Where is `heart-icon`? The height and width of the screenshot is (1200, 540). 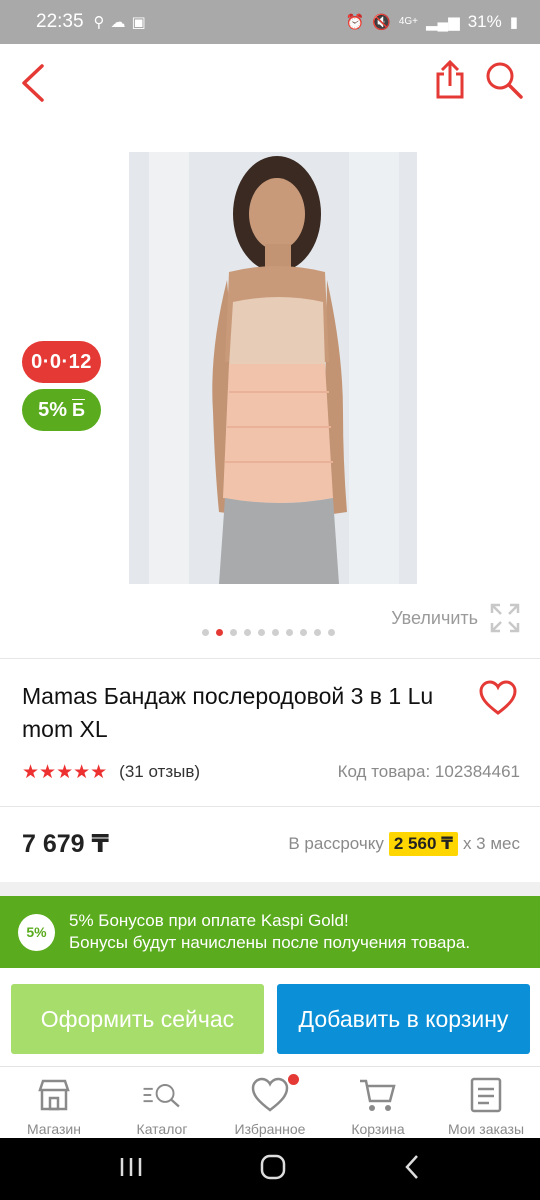 heart-icon is located at coordinates (270, 1095).